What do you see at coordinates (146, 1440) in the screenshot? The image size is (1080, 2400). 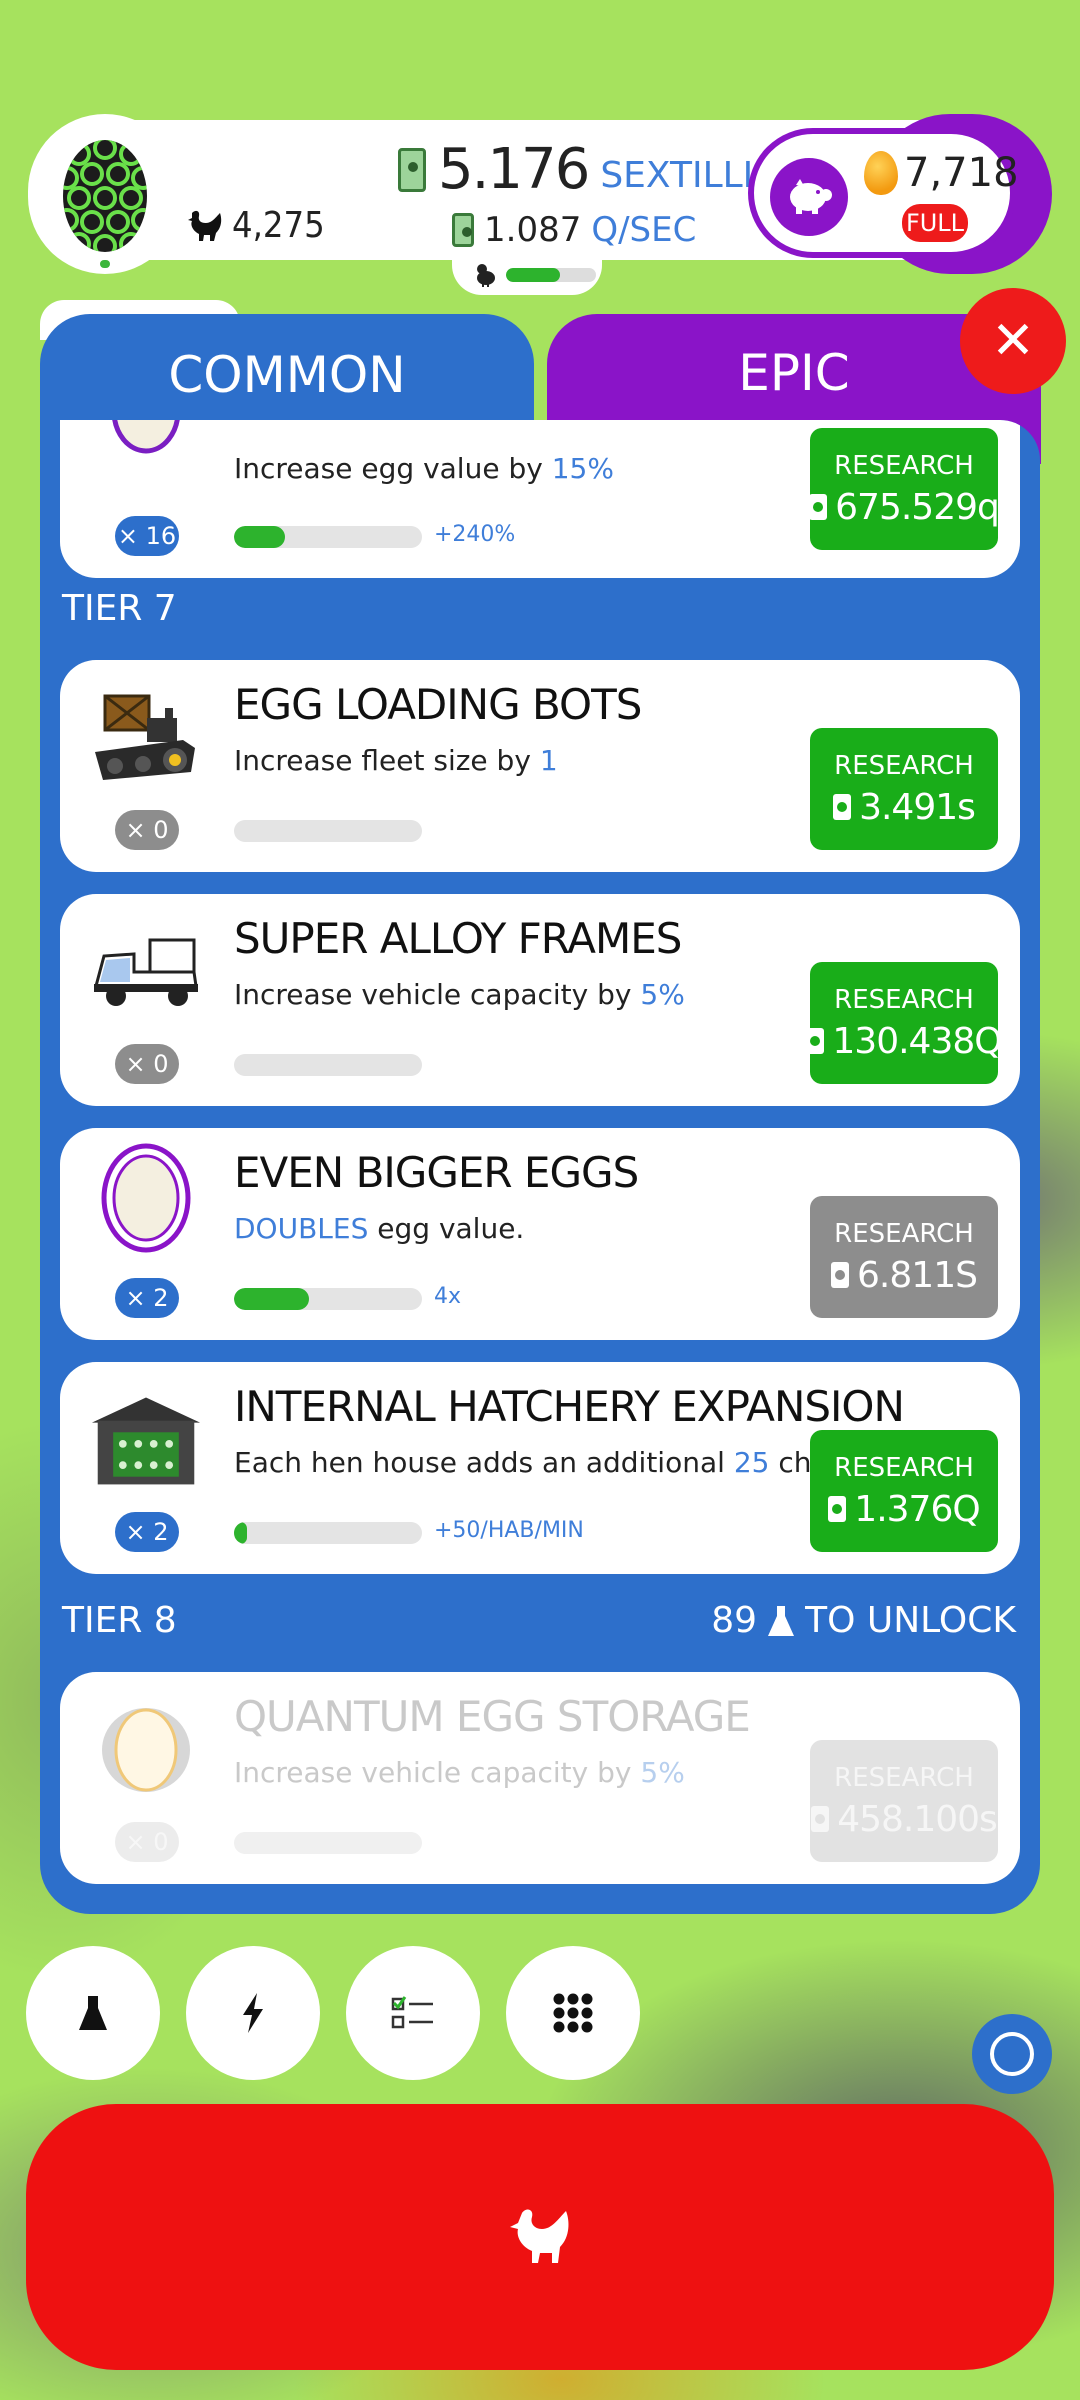 I see `hatchery-icon` at bounding box center [146, 1440].